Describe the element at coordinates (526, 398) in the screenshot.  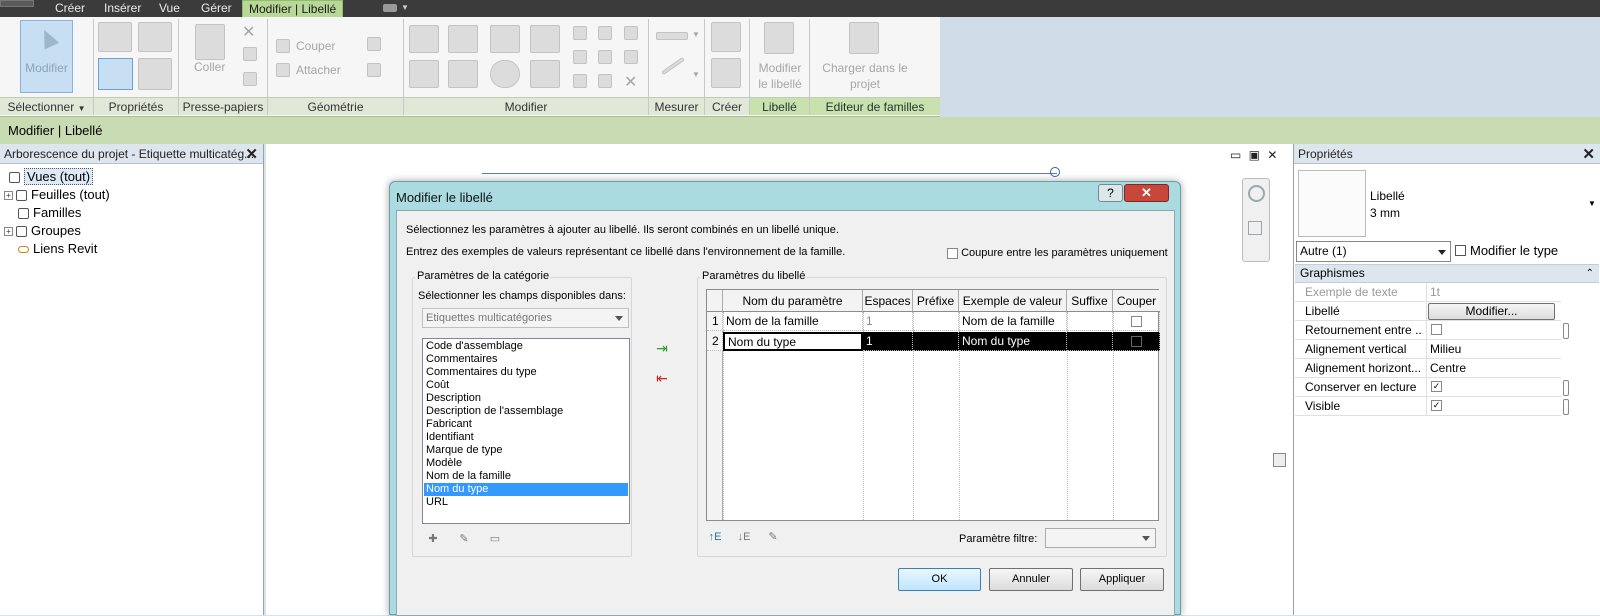
I see `list-item: Description` at that location.